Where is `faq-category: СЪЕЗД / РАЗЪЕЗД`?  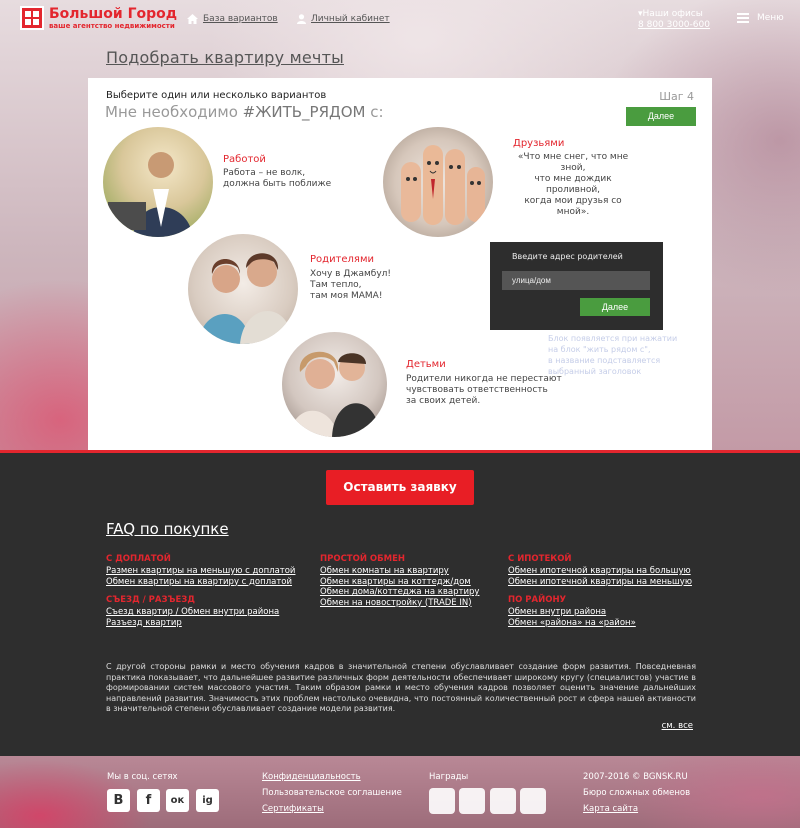 faq-category: СЪЕЗД / РАЗЪЕЗД is located at coordinates (150, 600).